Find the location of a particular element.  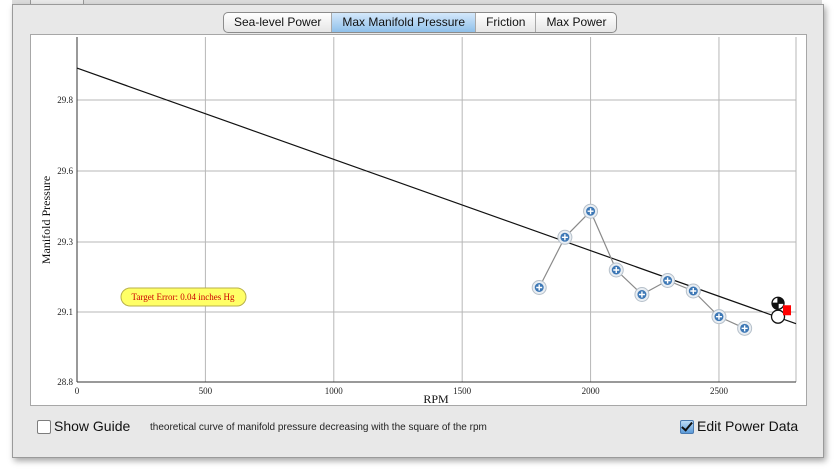

red-square-marker is located at coordinates (787, 310).